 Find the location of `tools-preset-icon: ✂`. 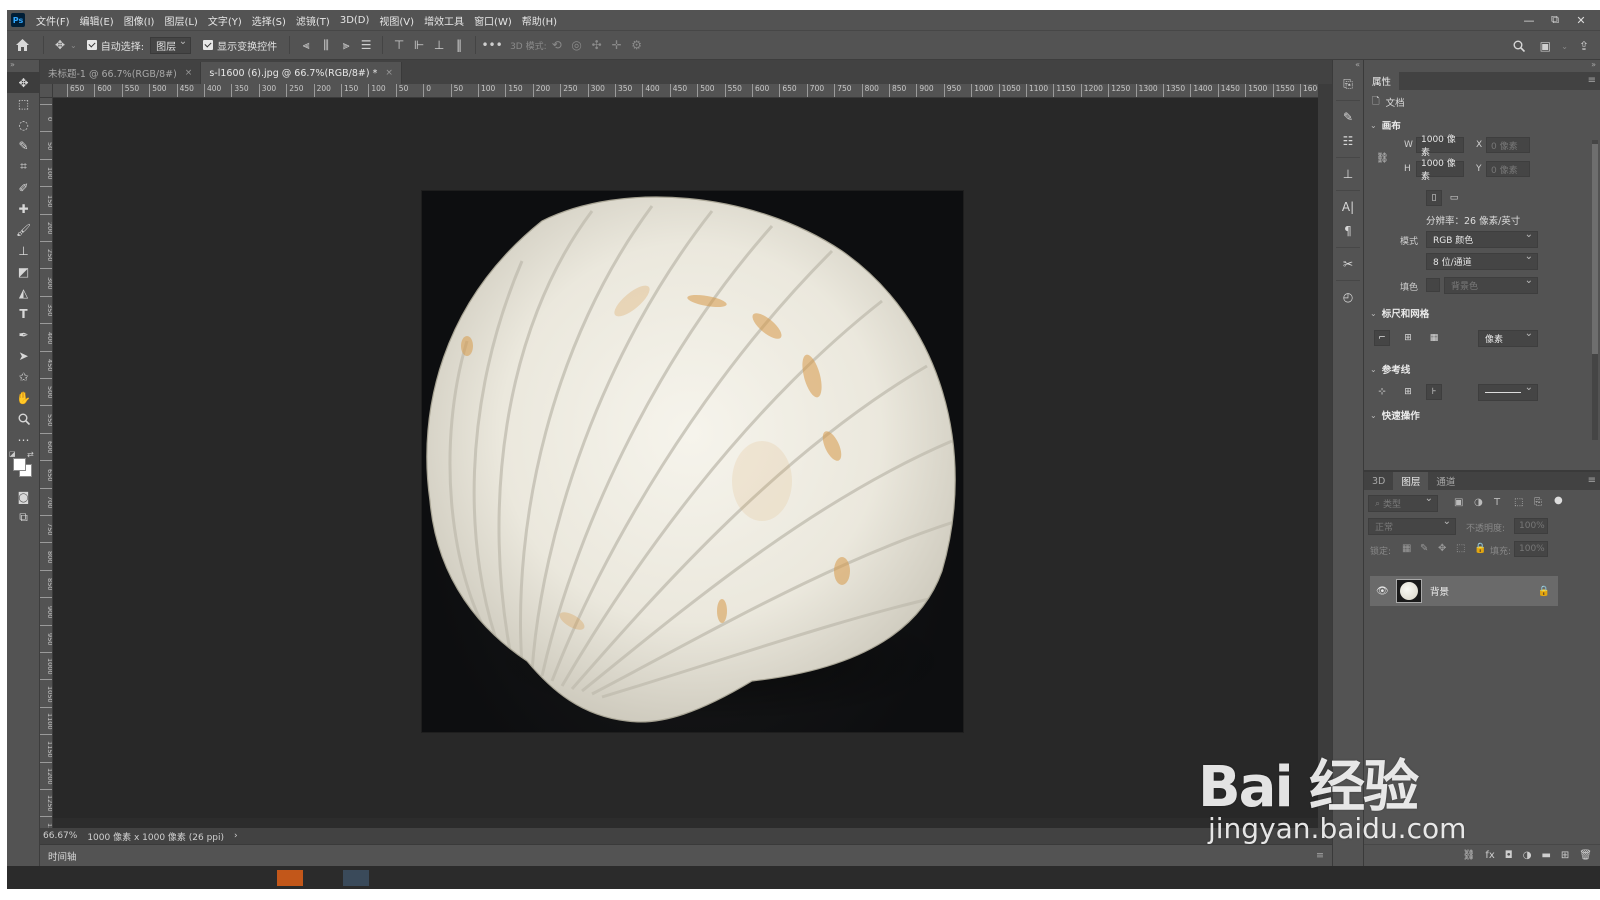

tools-preset-icon: ✂ is located at coordinates (1348, 264).